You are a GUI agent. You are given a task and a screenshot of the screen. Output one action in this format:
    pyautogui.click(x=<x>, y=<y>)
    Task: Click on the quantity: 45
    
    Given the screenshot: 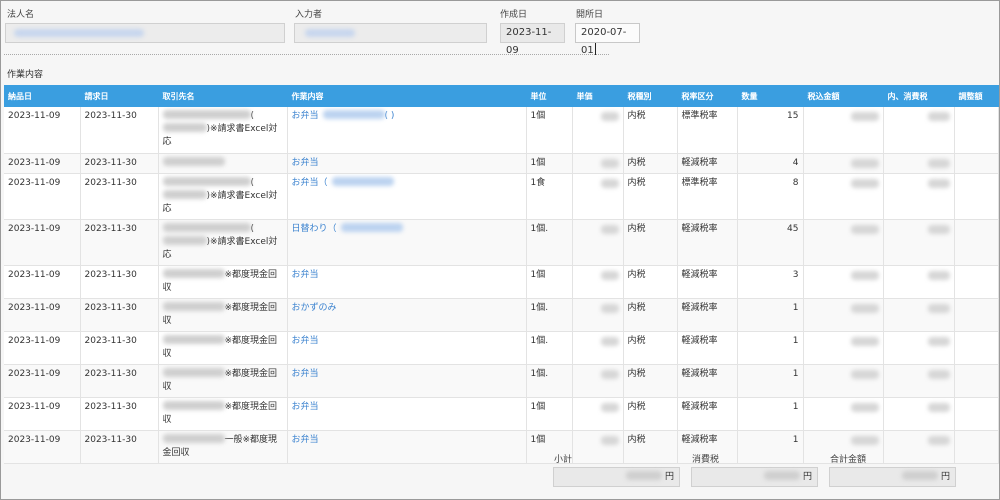 What is the action you would take?
    pyautogui.click(x=770, y=242)
    